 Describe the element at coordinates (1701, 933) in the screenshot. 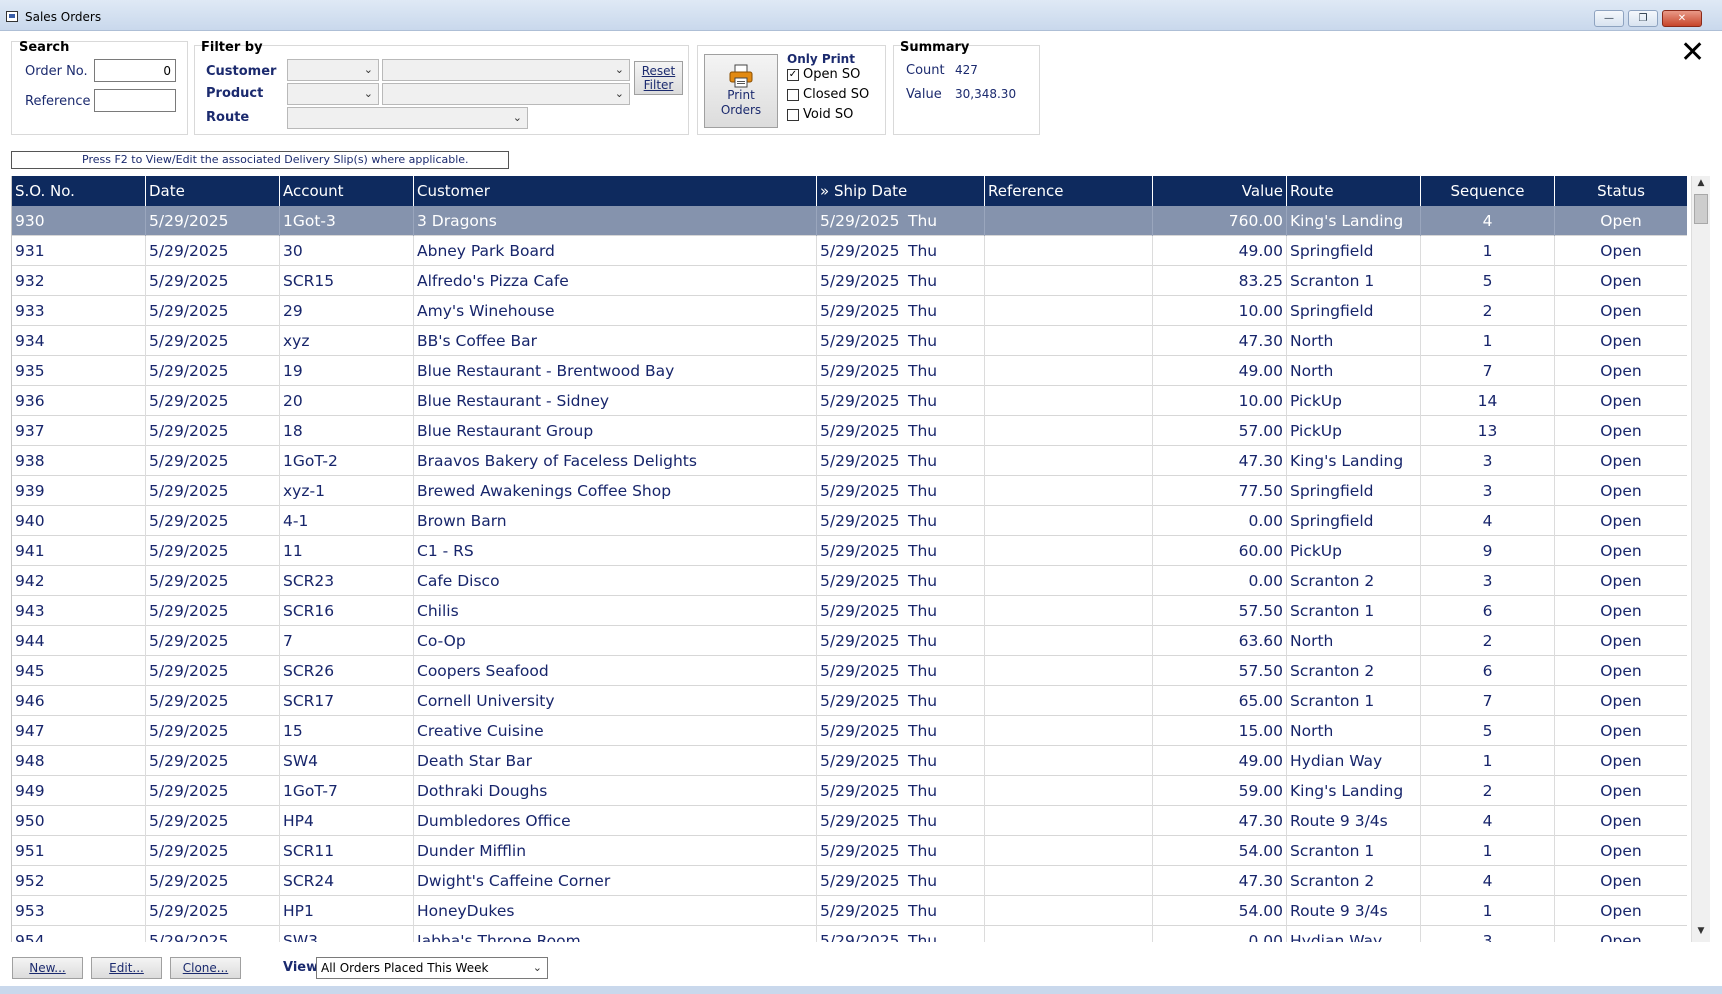

I see `scroll-down-icon: ▼` at that location.